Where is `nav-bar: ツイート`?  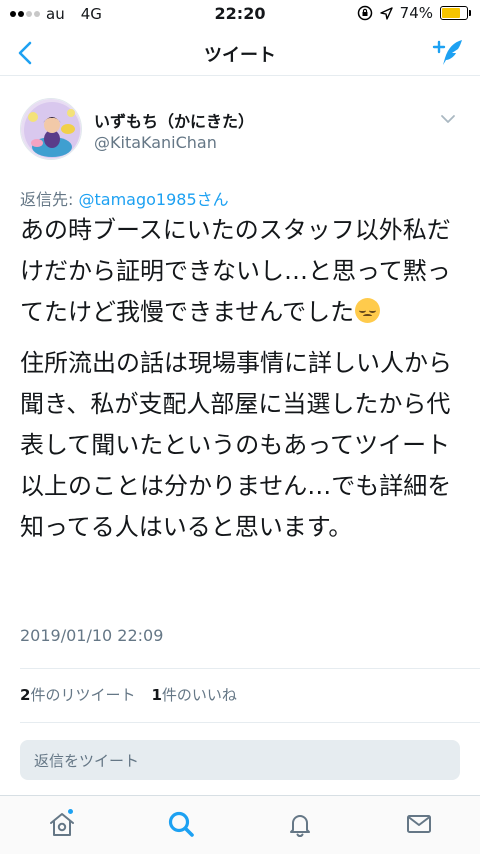 nav-bar: ツイート is located at coordinates (240, 53).